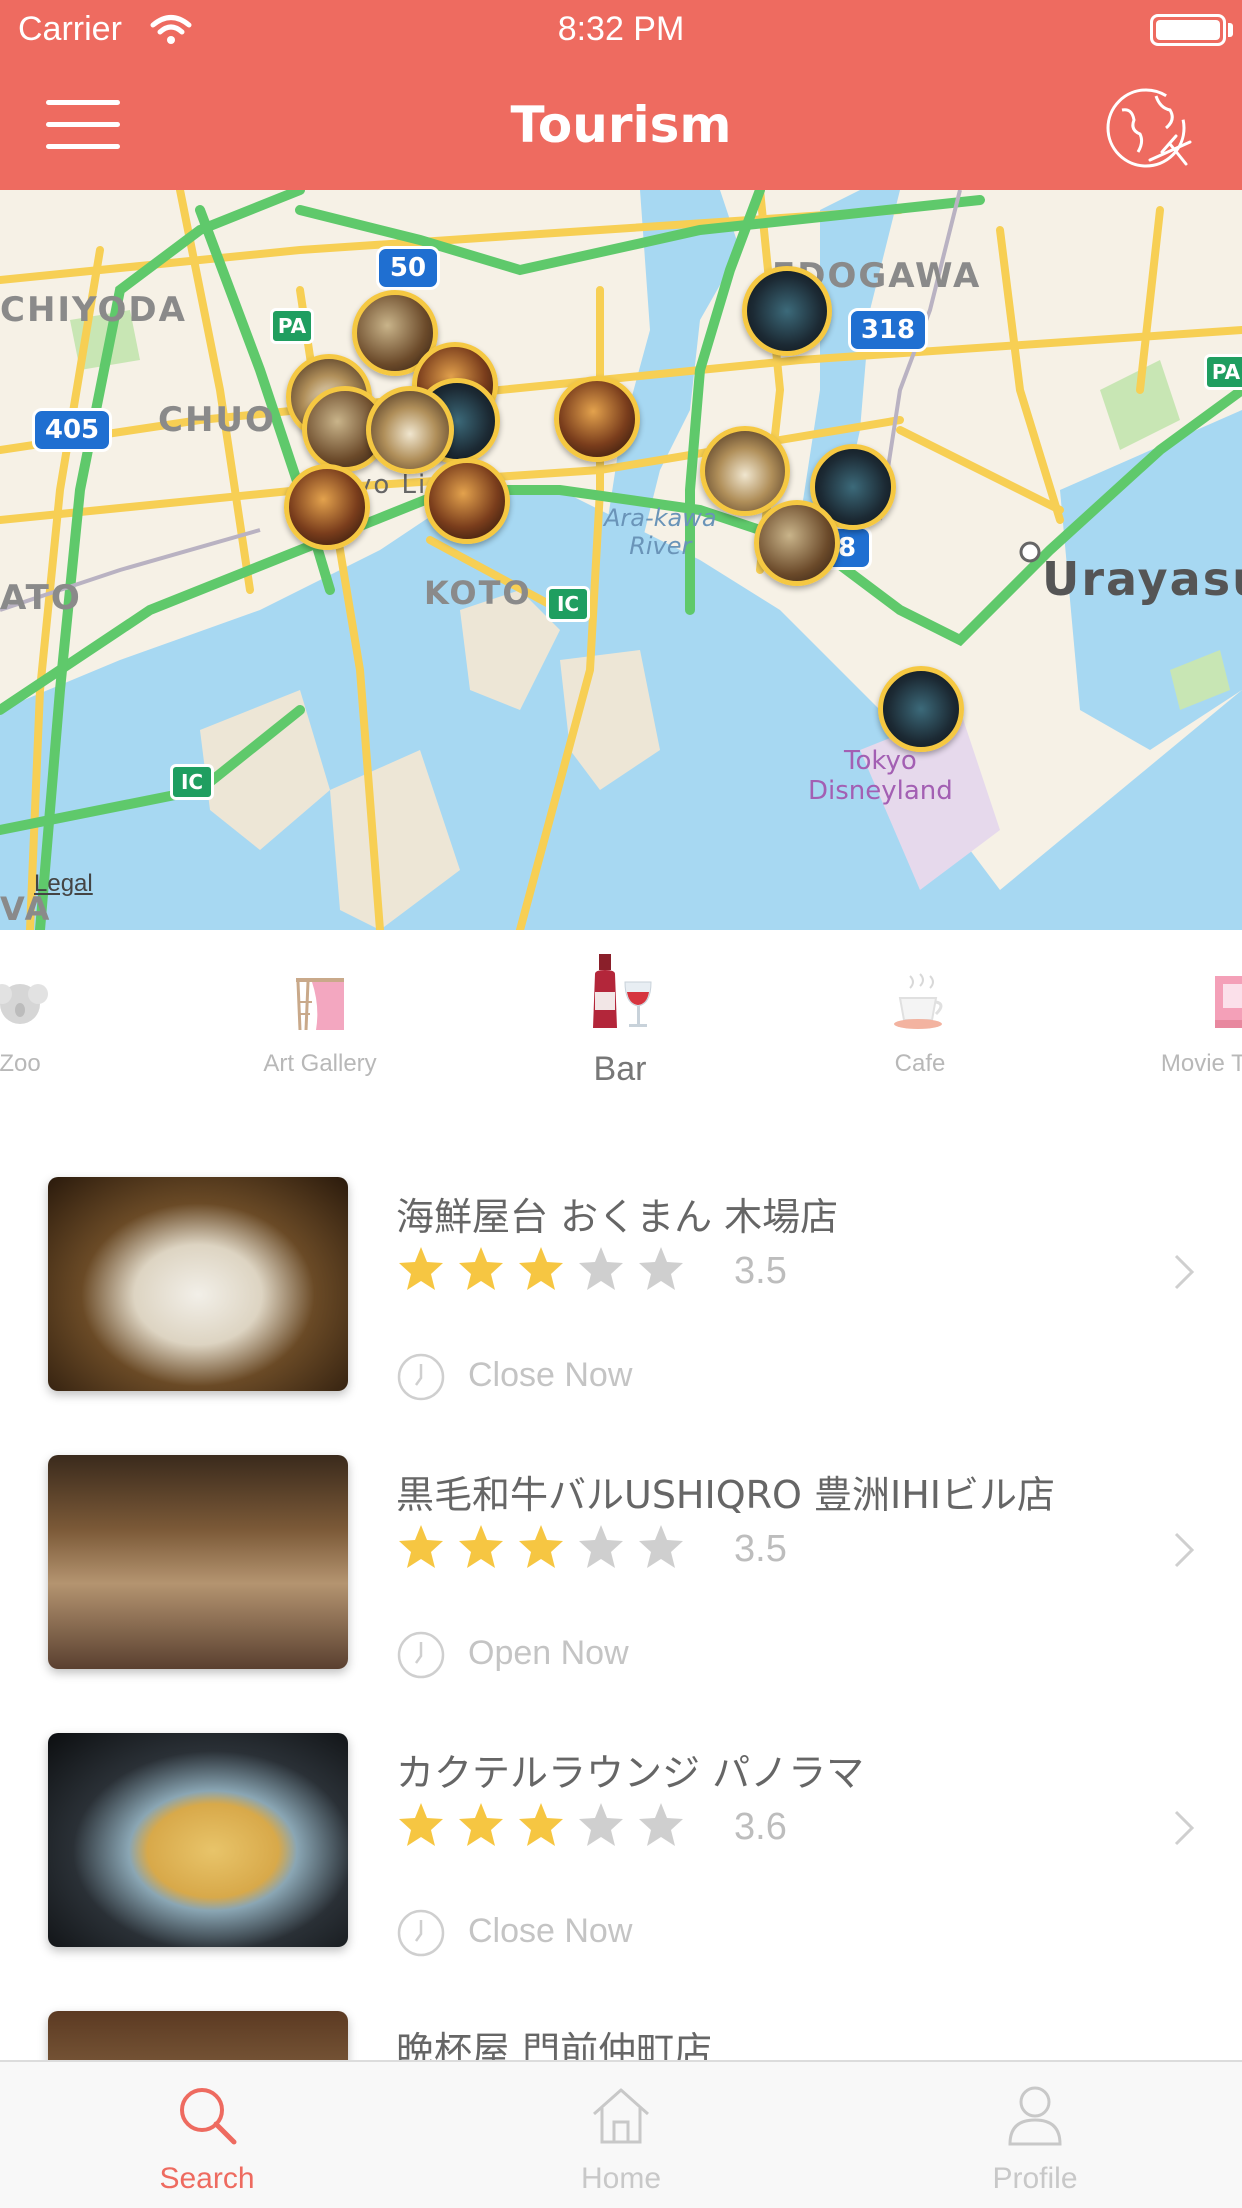 Image resolution: width=1242 pixels, height=2208 pixels. What do you see at coordinates (726, 1495) in the screenshot?
I see `place-name: 黒毛和牛バルUSHIQRO 豊洲IHIビル店` at bounding box center [726, 1495].